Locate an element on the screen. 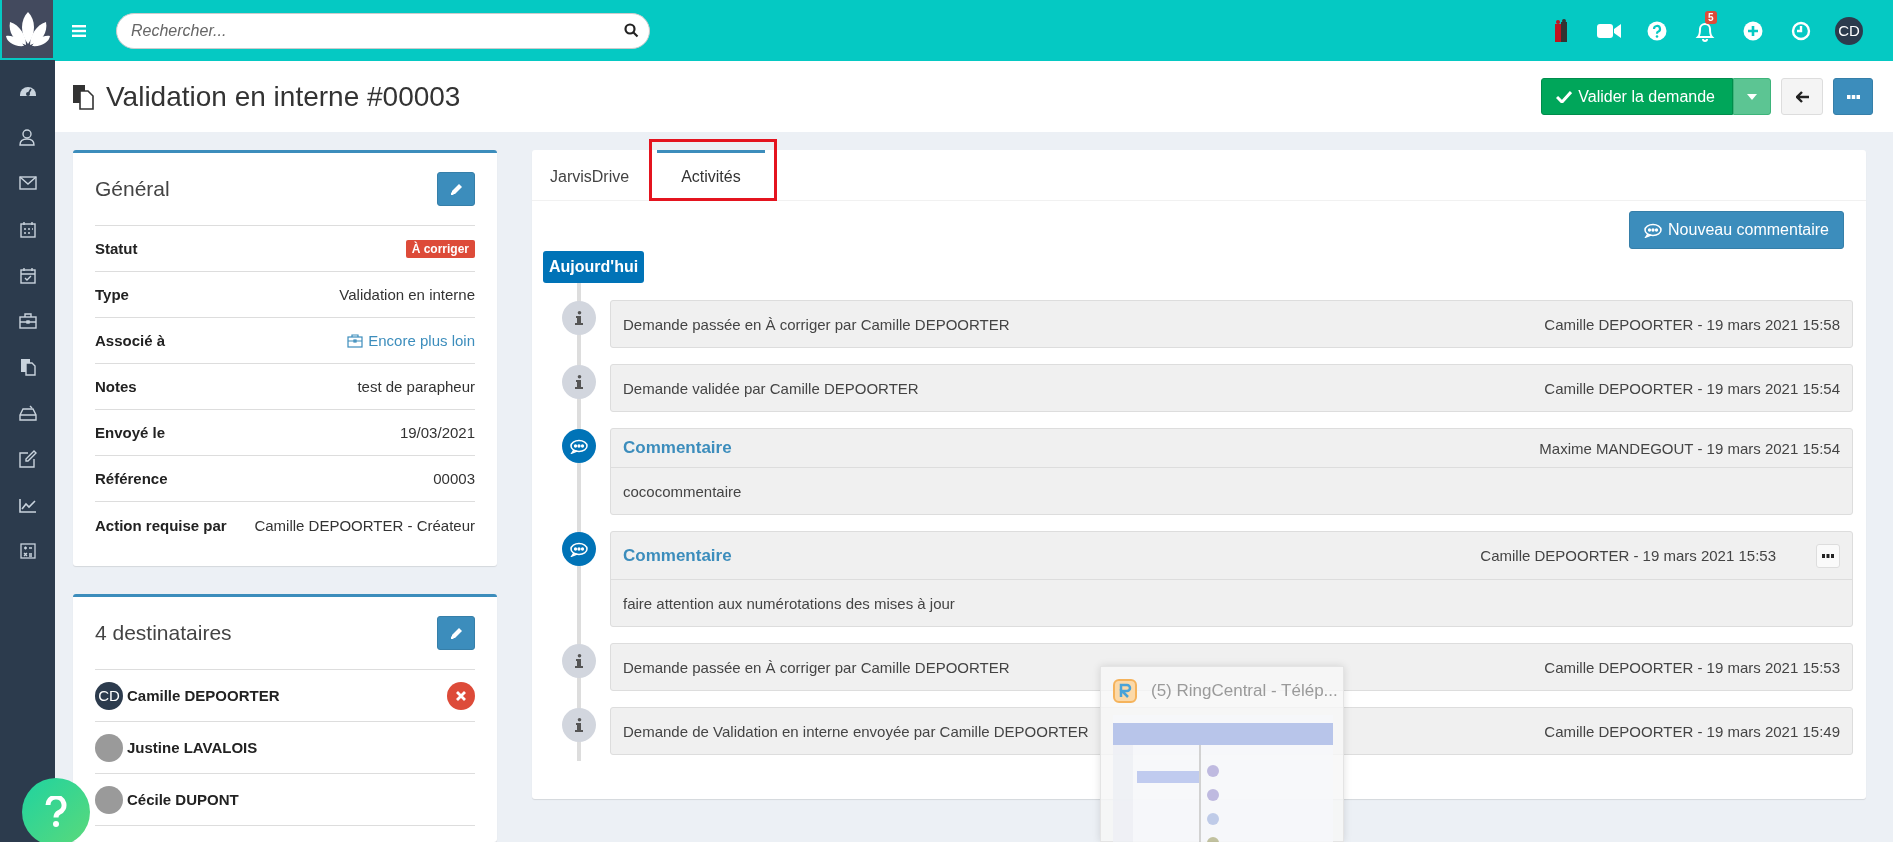  calendar-check-icon is located at coordinates (27, 275).